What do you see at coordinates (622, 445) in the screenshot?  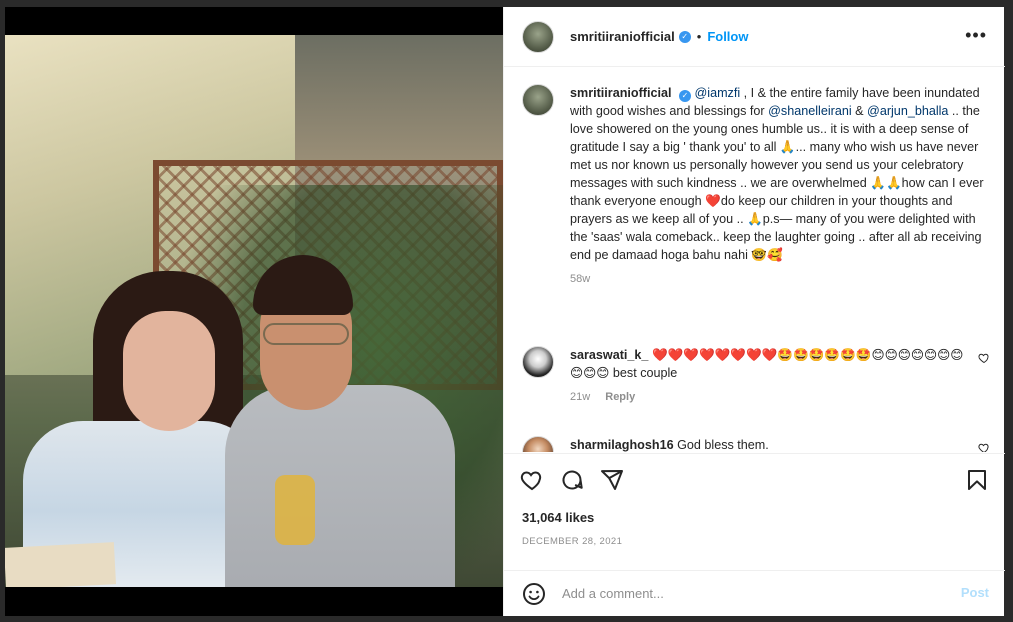 I see `commenter-username: sharmilaghosh16` at bounding box center [622, 445].